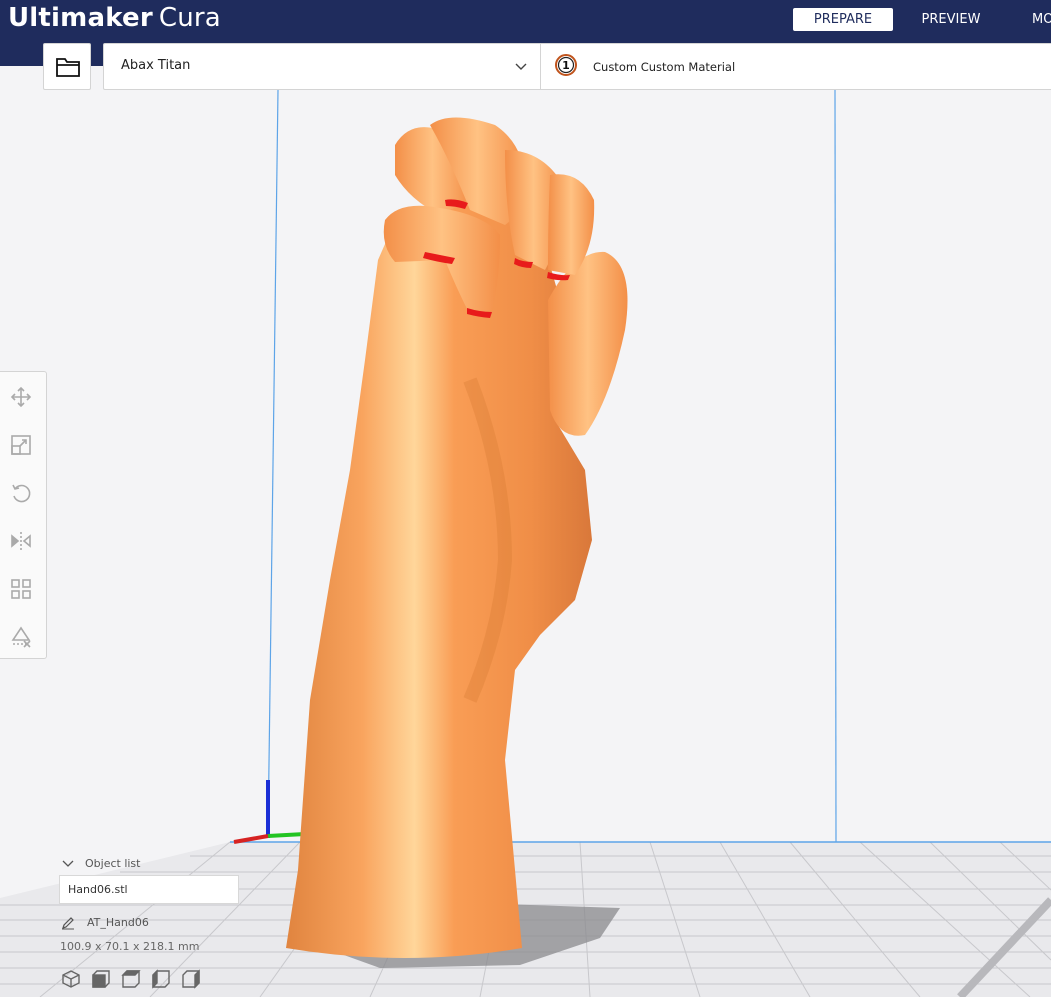 This screenshot has height=997, width=1051. What do you see at coordinates (1033, 19) in the screenshot?
I see `stage-tab-monitor: MO` at bounding box center [1033, 19].